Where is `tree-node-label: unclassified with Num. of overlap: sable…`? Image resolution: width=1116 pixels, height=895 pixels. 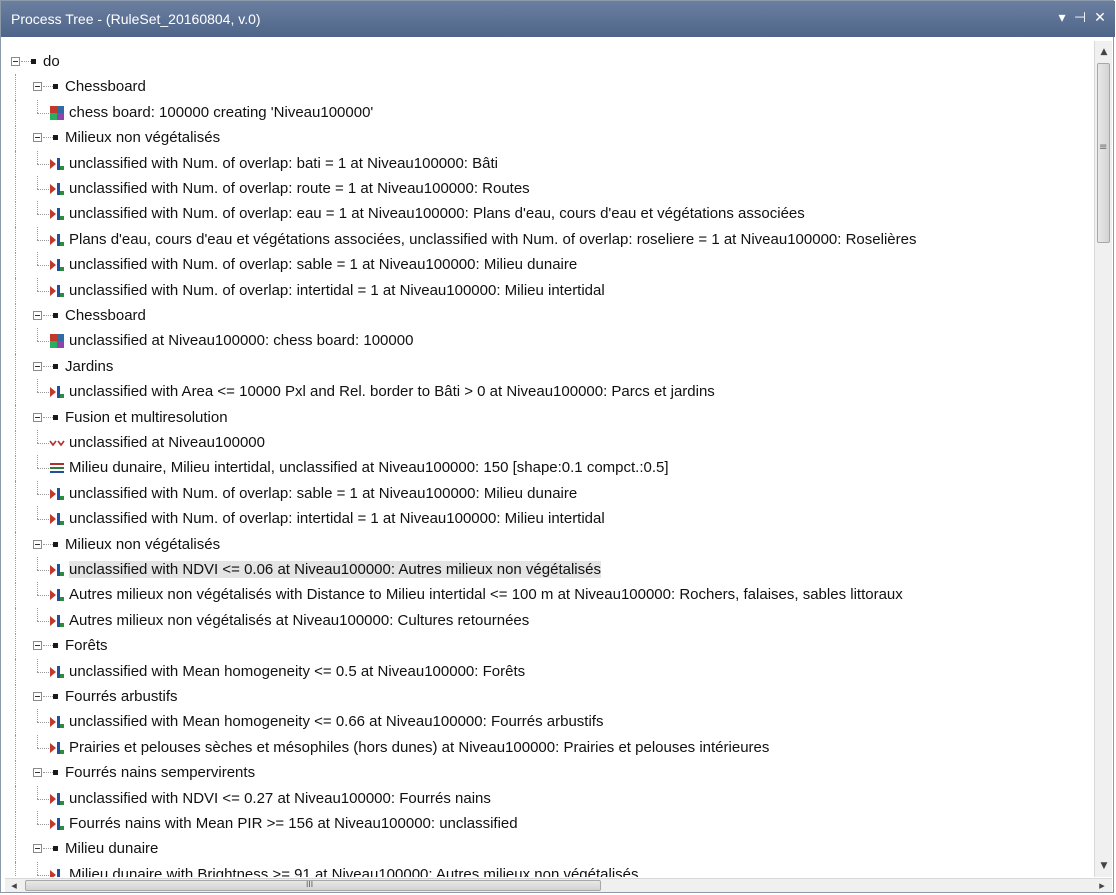 tree-node-label: unclassified with Num. of overlap: sable… is located at coordinates (323, 265).